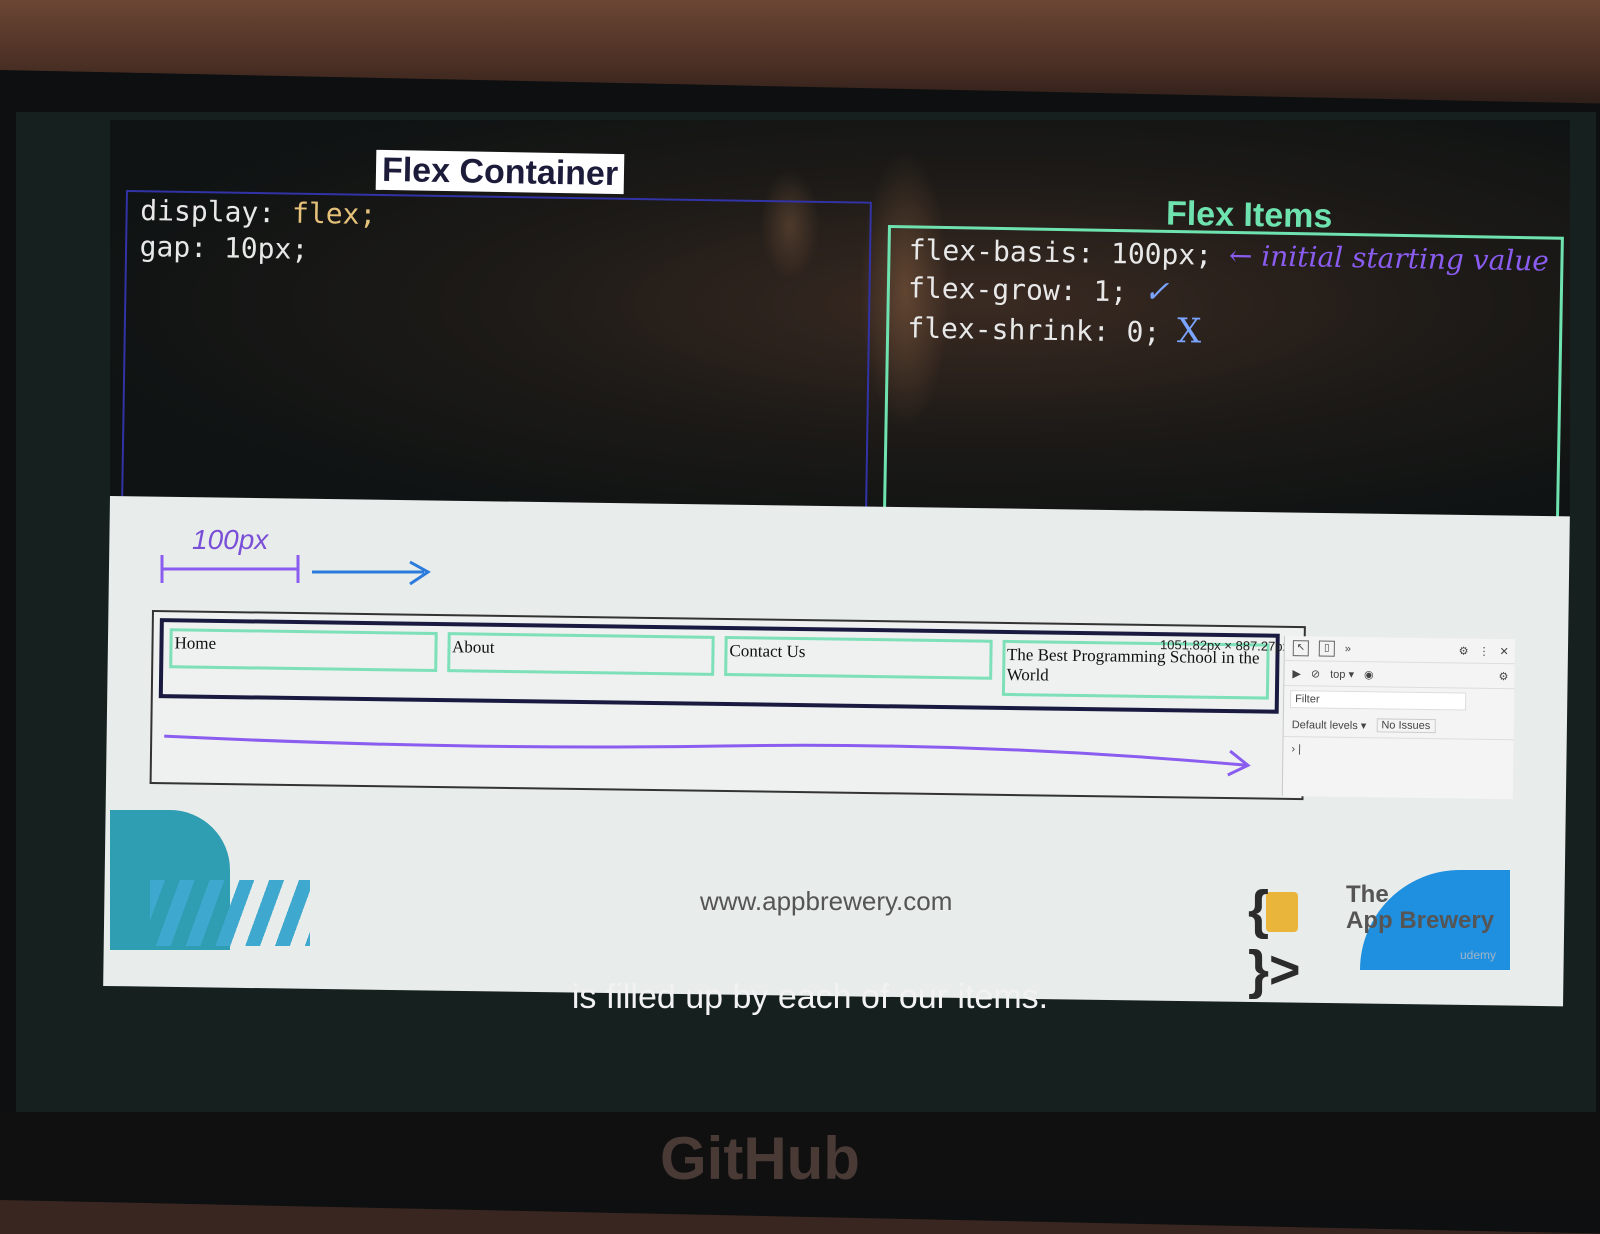 This screenshot has height=1234, width=1600. I want to click on code-line: gap: 10px;, so click(257, 249).